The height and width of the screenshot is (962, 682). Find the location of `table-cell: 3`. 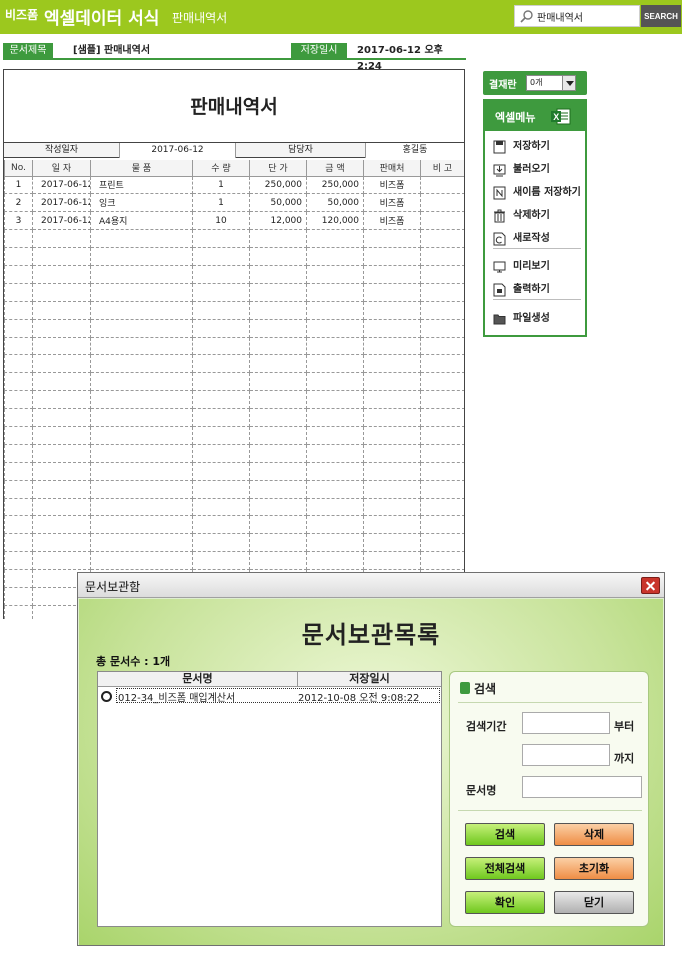

table-cell: 3 is located at coordinates (18, 221).